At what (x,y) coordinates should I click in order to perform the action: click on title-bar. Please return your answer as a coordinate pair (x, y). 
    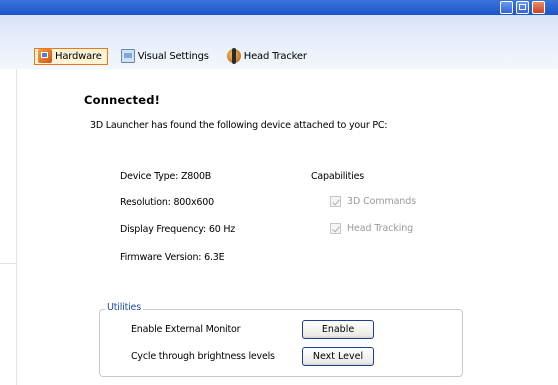
    Looking at the image, I should click on (279, 7).